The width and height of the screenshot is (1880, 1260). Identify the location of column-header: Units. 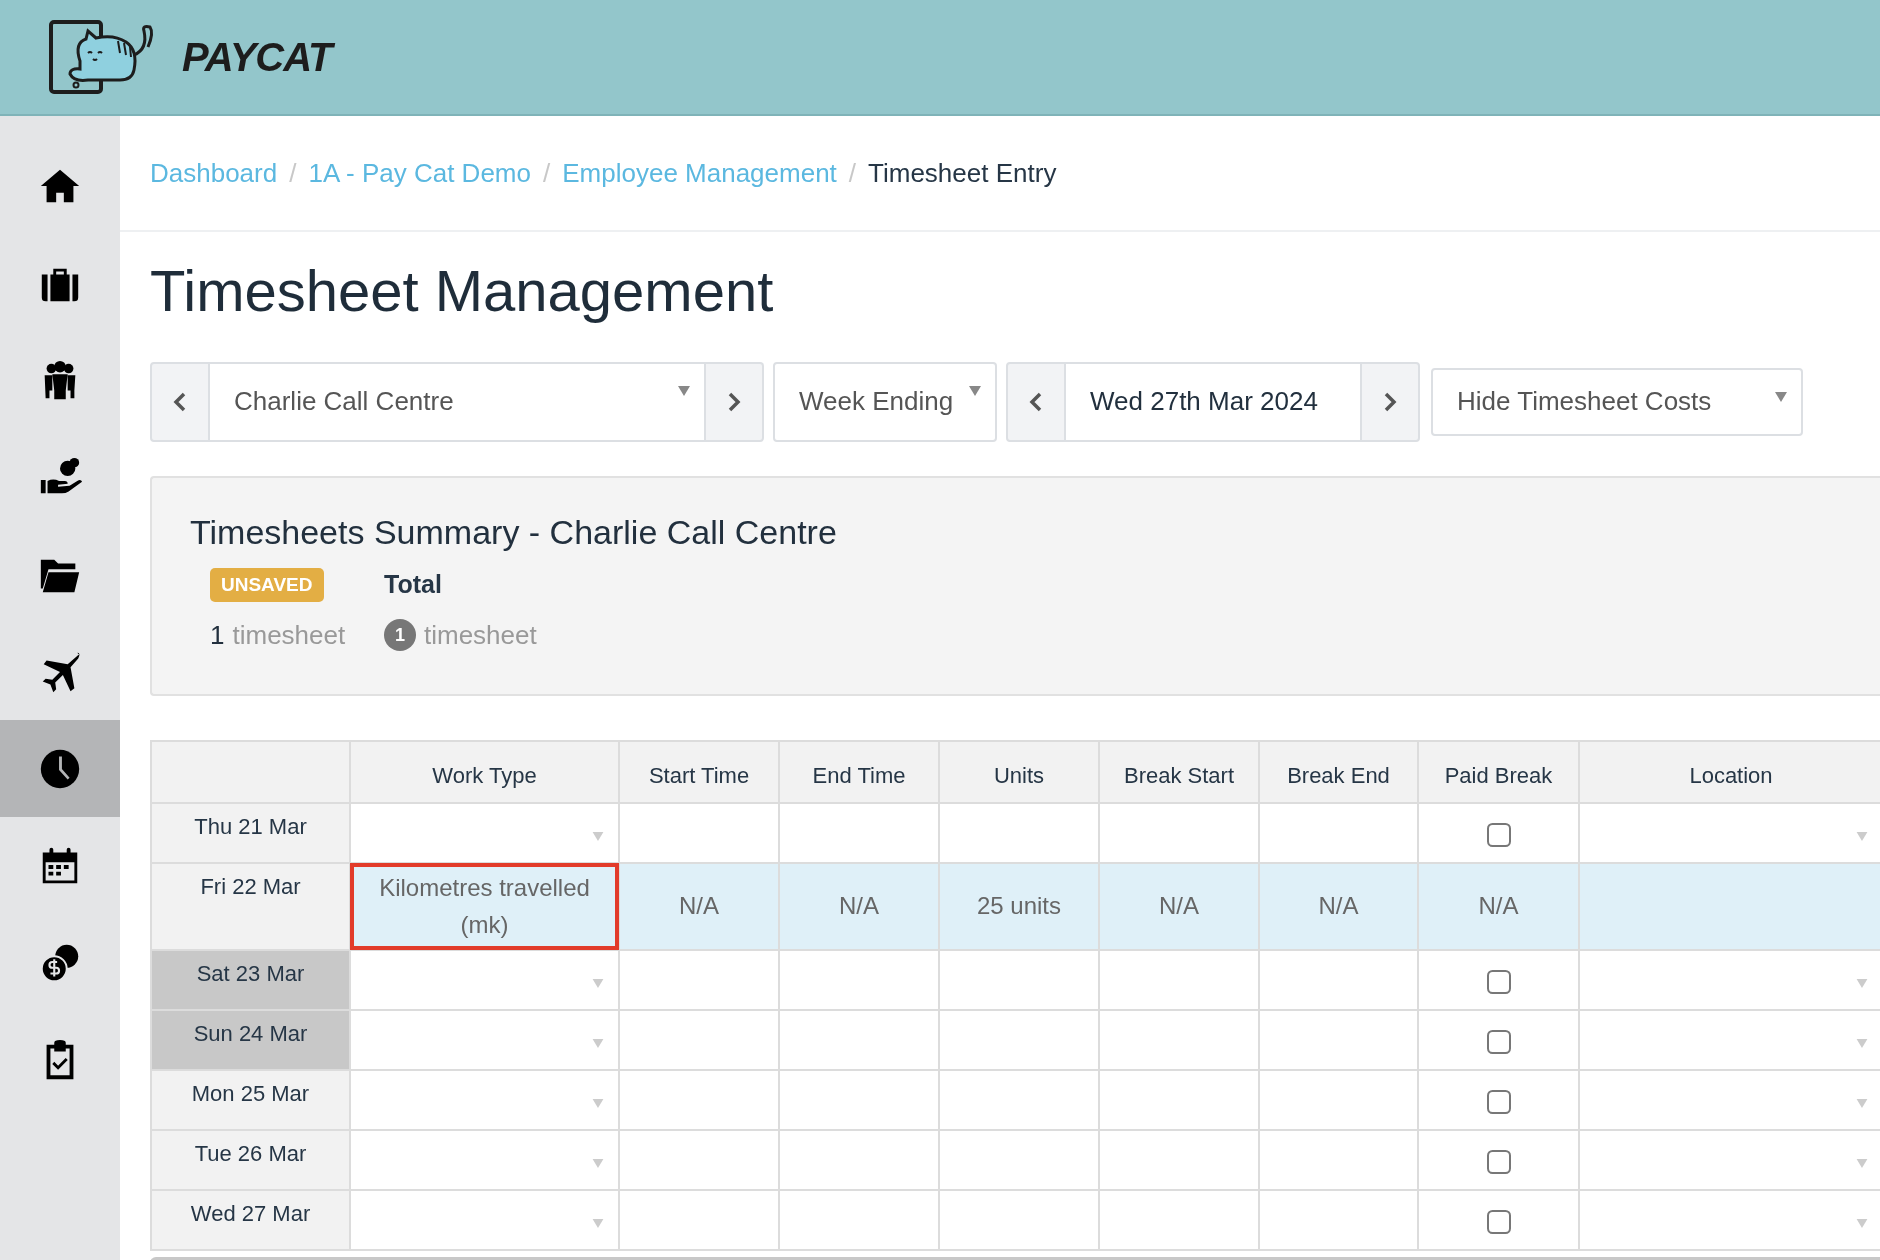
(1019, 771).